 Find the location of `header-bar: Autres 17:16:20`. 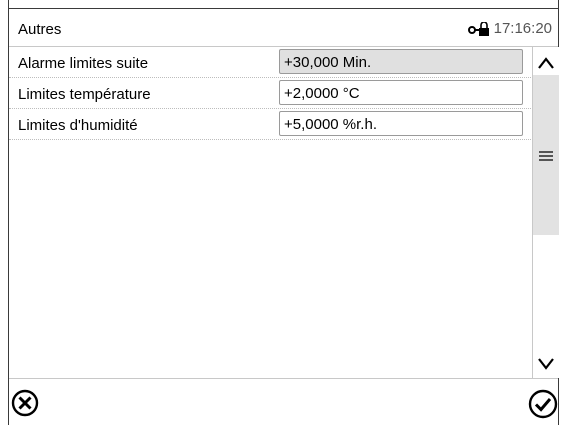

header-bar: Autres 17:16:20 is located at coordinates (283, 28).